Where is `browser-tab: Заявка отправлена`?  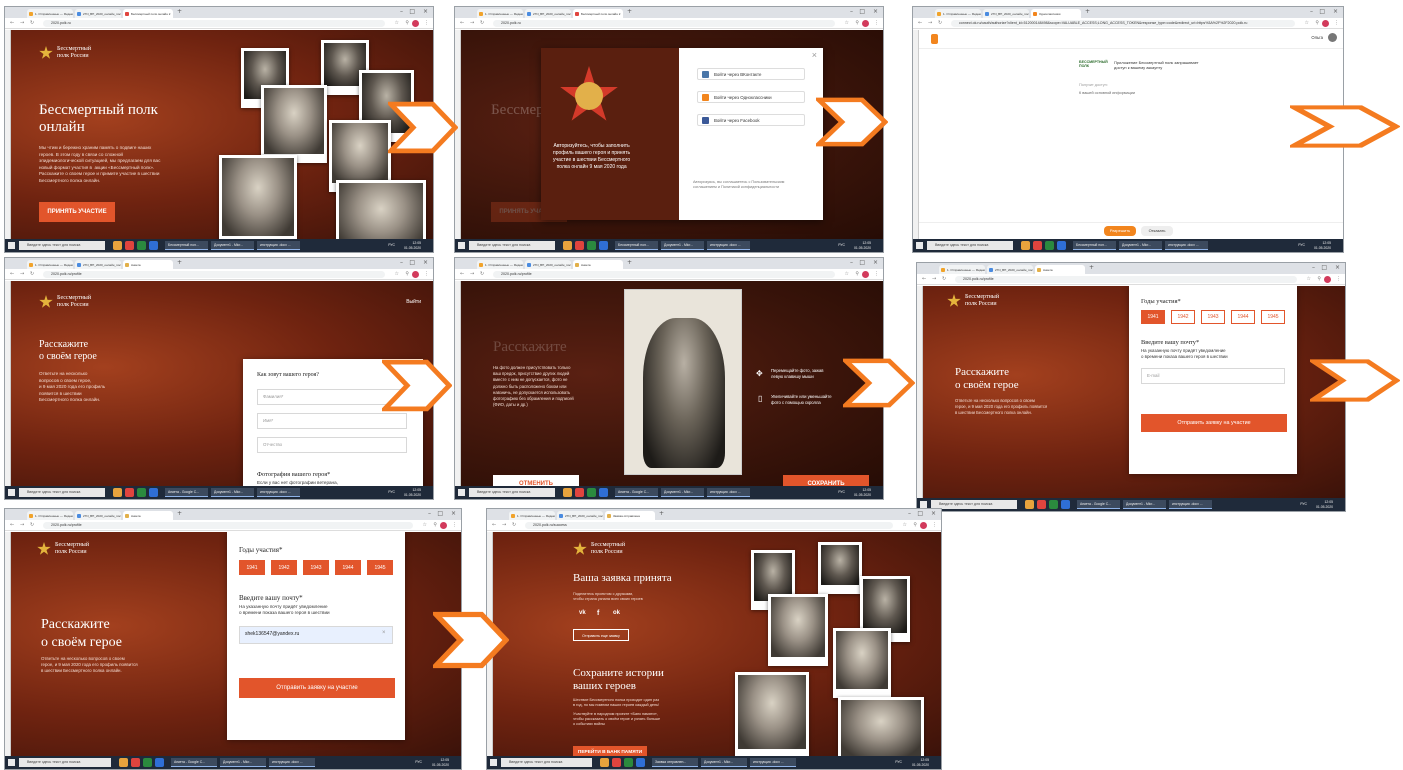
browser-tab: Заявка отправлена is located at coordinates (630, 515).